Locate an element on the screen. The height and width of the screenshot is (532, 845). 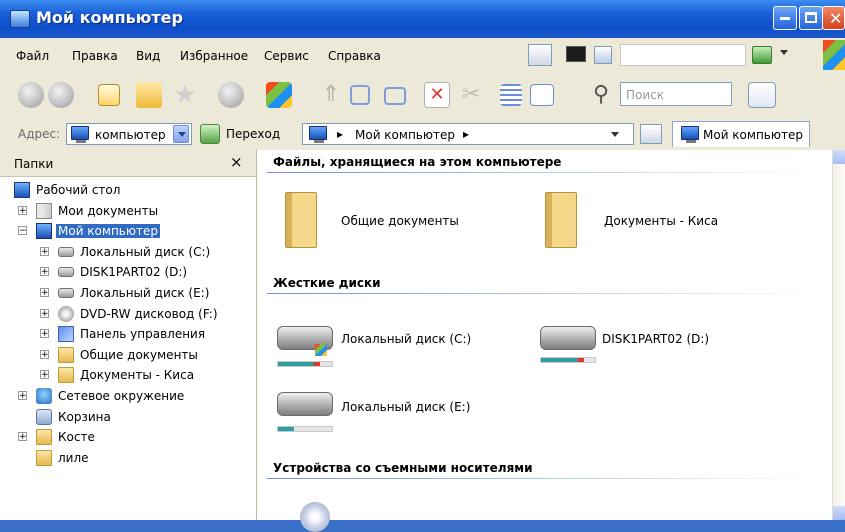
command-prompt-icon is located at coordinates (576, 54).